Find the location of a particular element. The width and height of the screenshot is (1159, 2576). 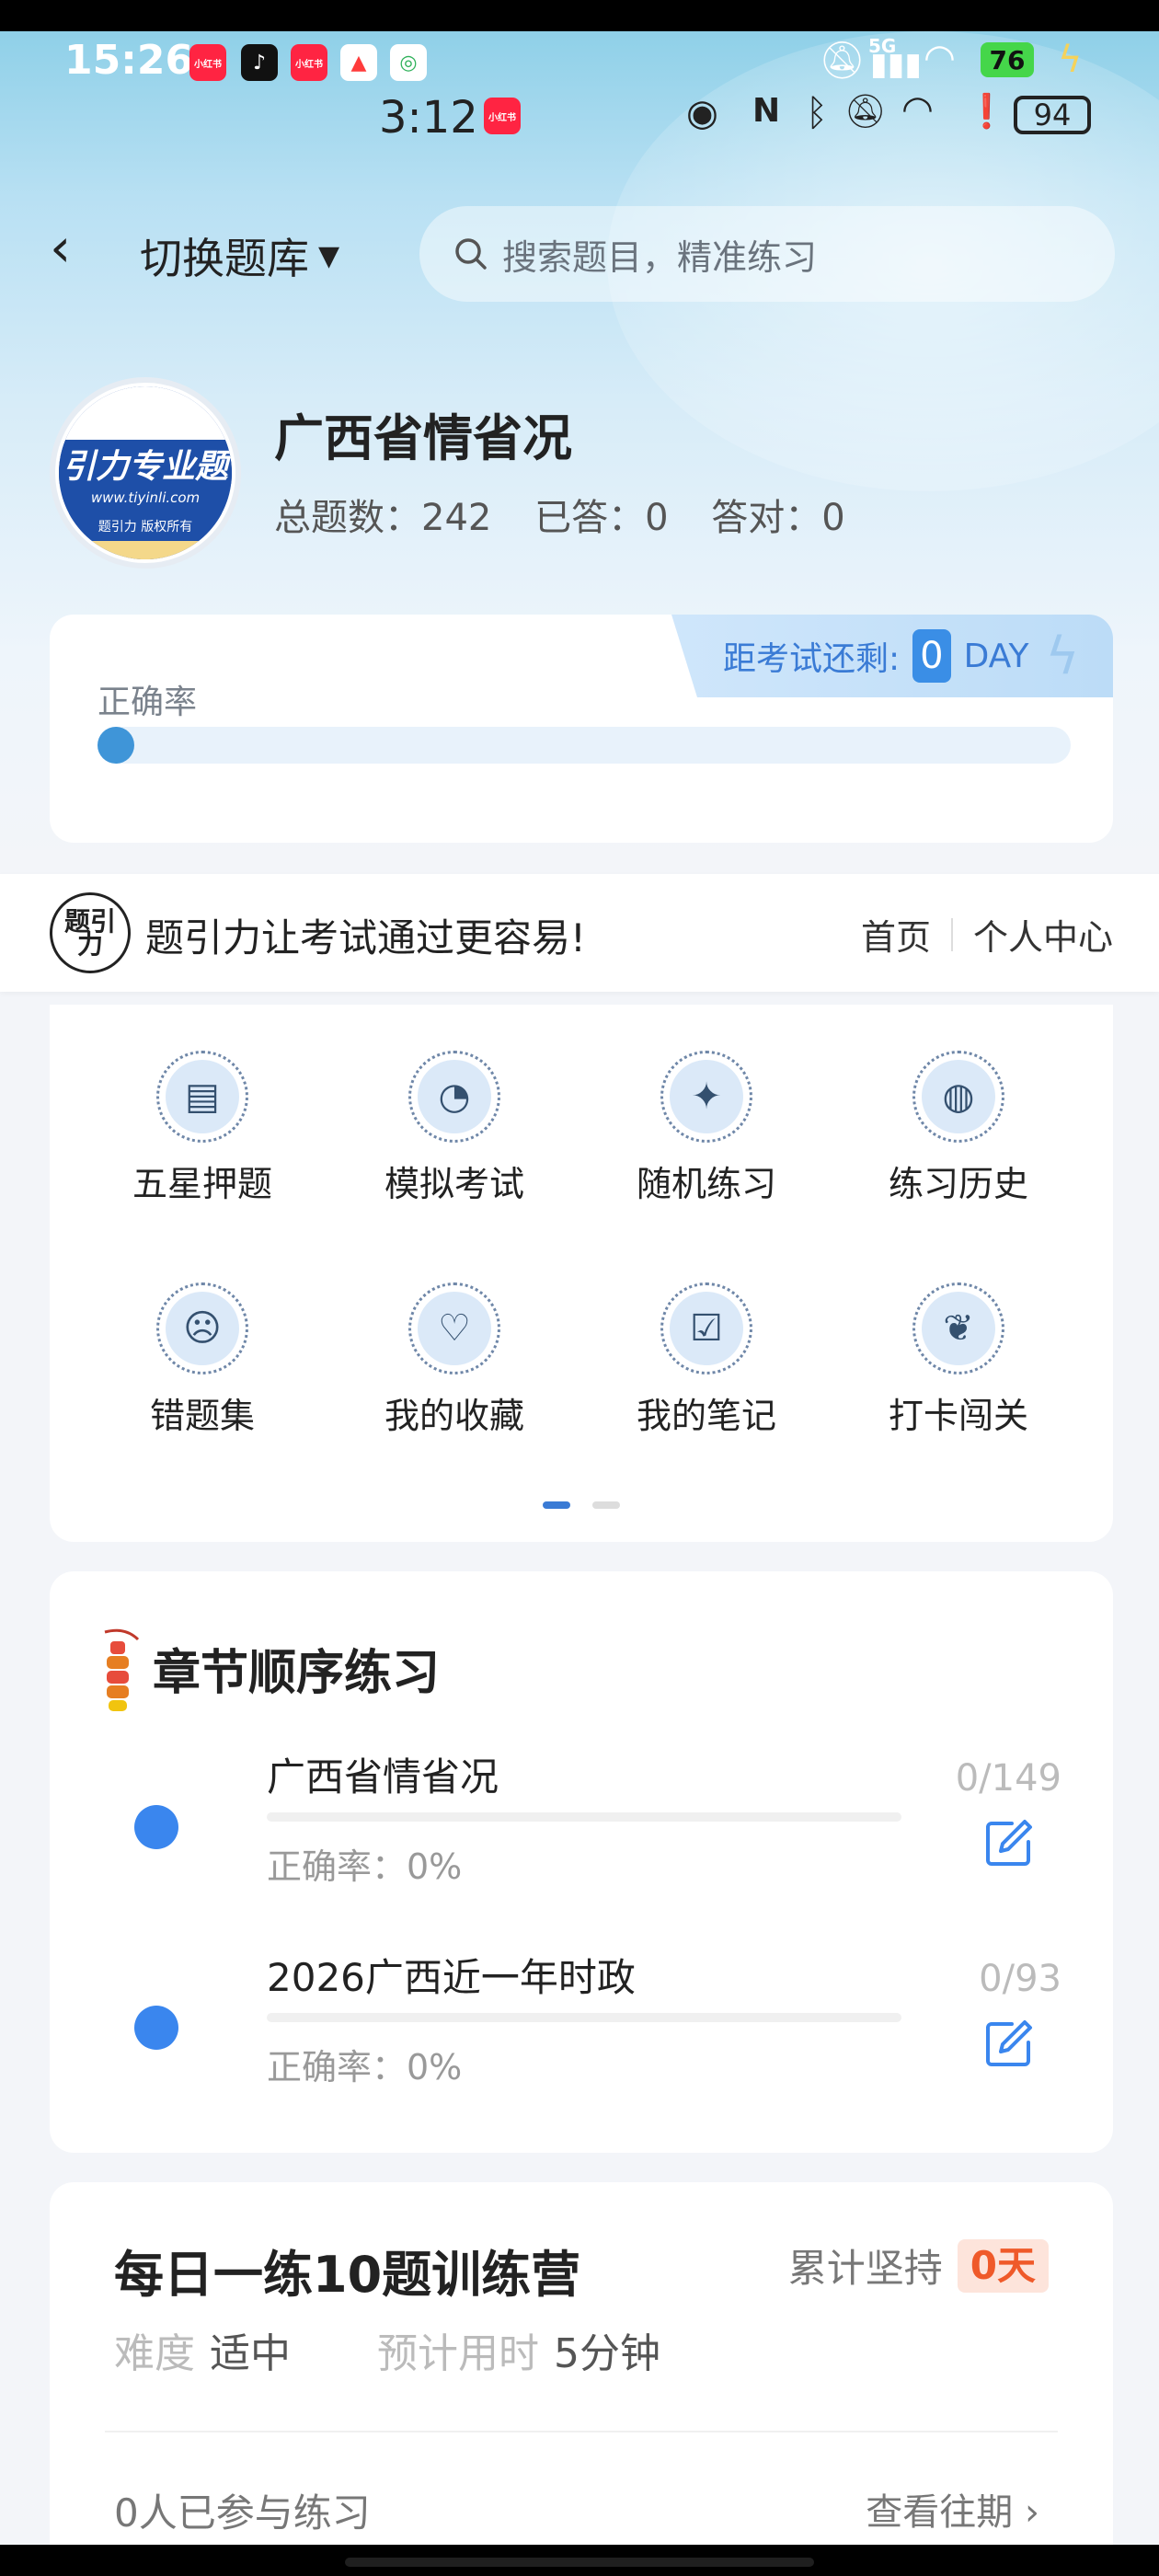

exam-countdown: 距考试还剩: 0 DAY ϟ is located at coordinates (892, 656).